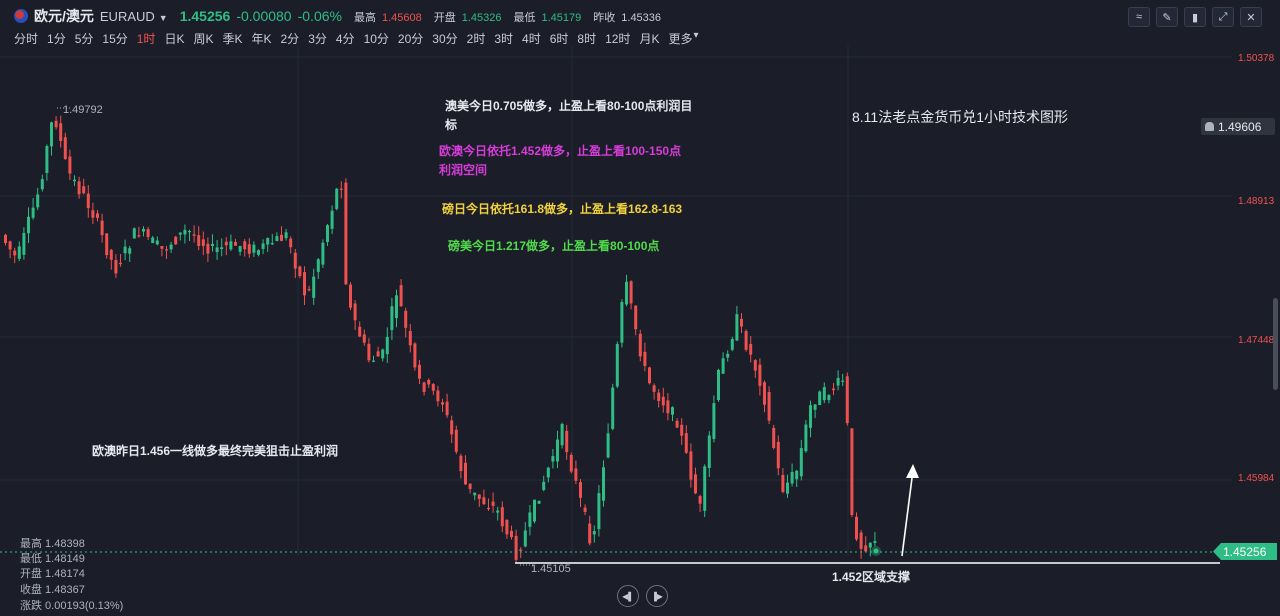  What do you see at coordinates (1139, 17) in the screenshot?
I see `indicator-icon: ≈` at bounding box center [1139, 17].